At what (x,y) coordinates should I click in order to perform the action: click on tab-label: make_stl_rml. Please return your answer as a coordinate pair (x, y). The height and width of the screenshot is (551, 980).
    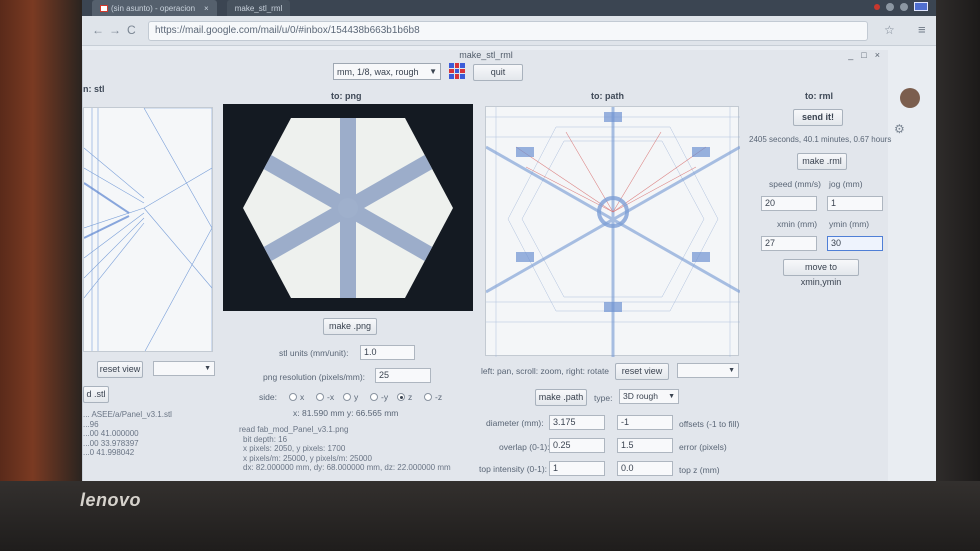
    Looking at the image, I should click on (258, 8).